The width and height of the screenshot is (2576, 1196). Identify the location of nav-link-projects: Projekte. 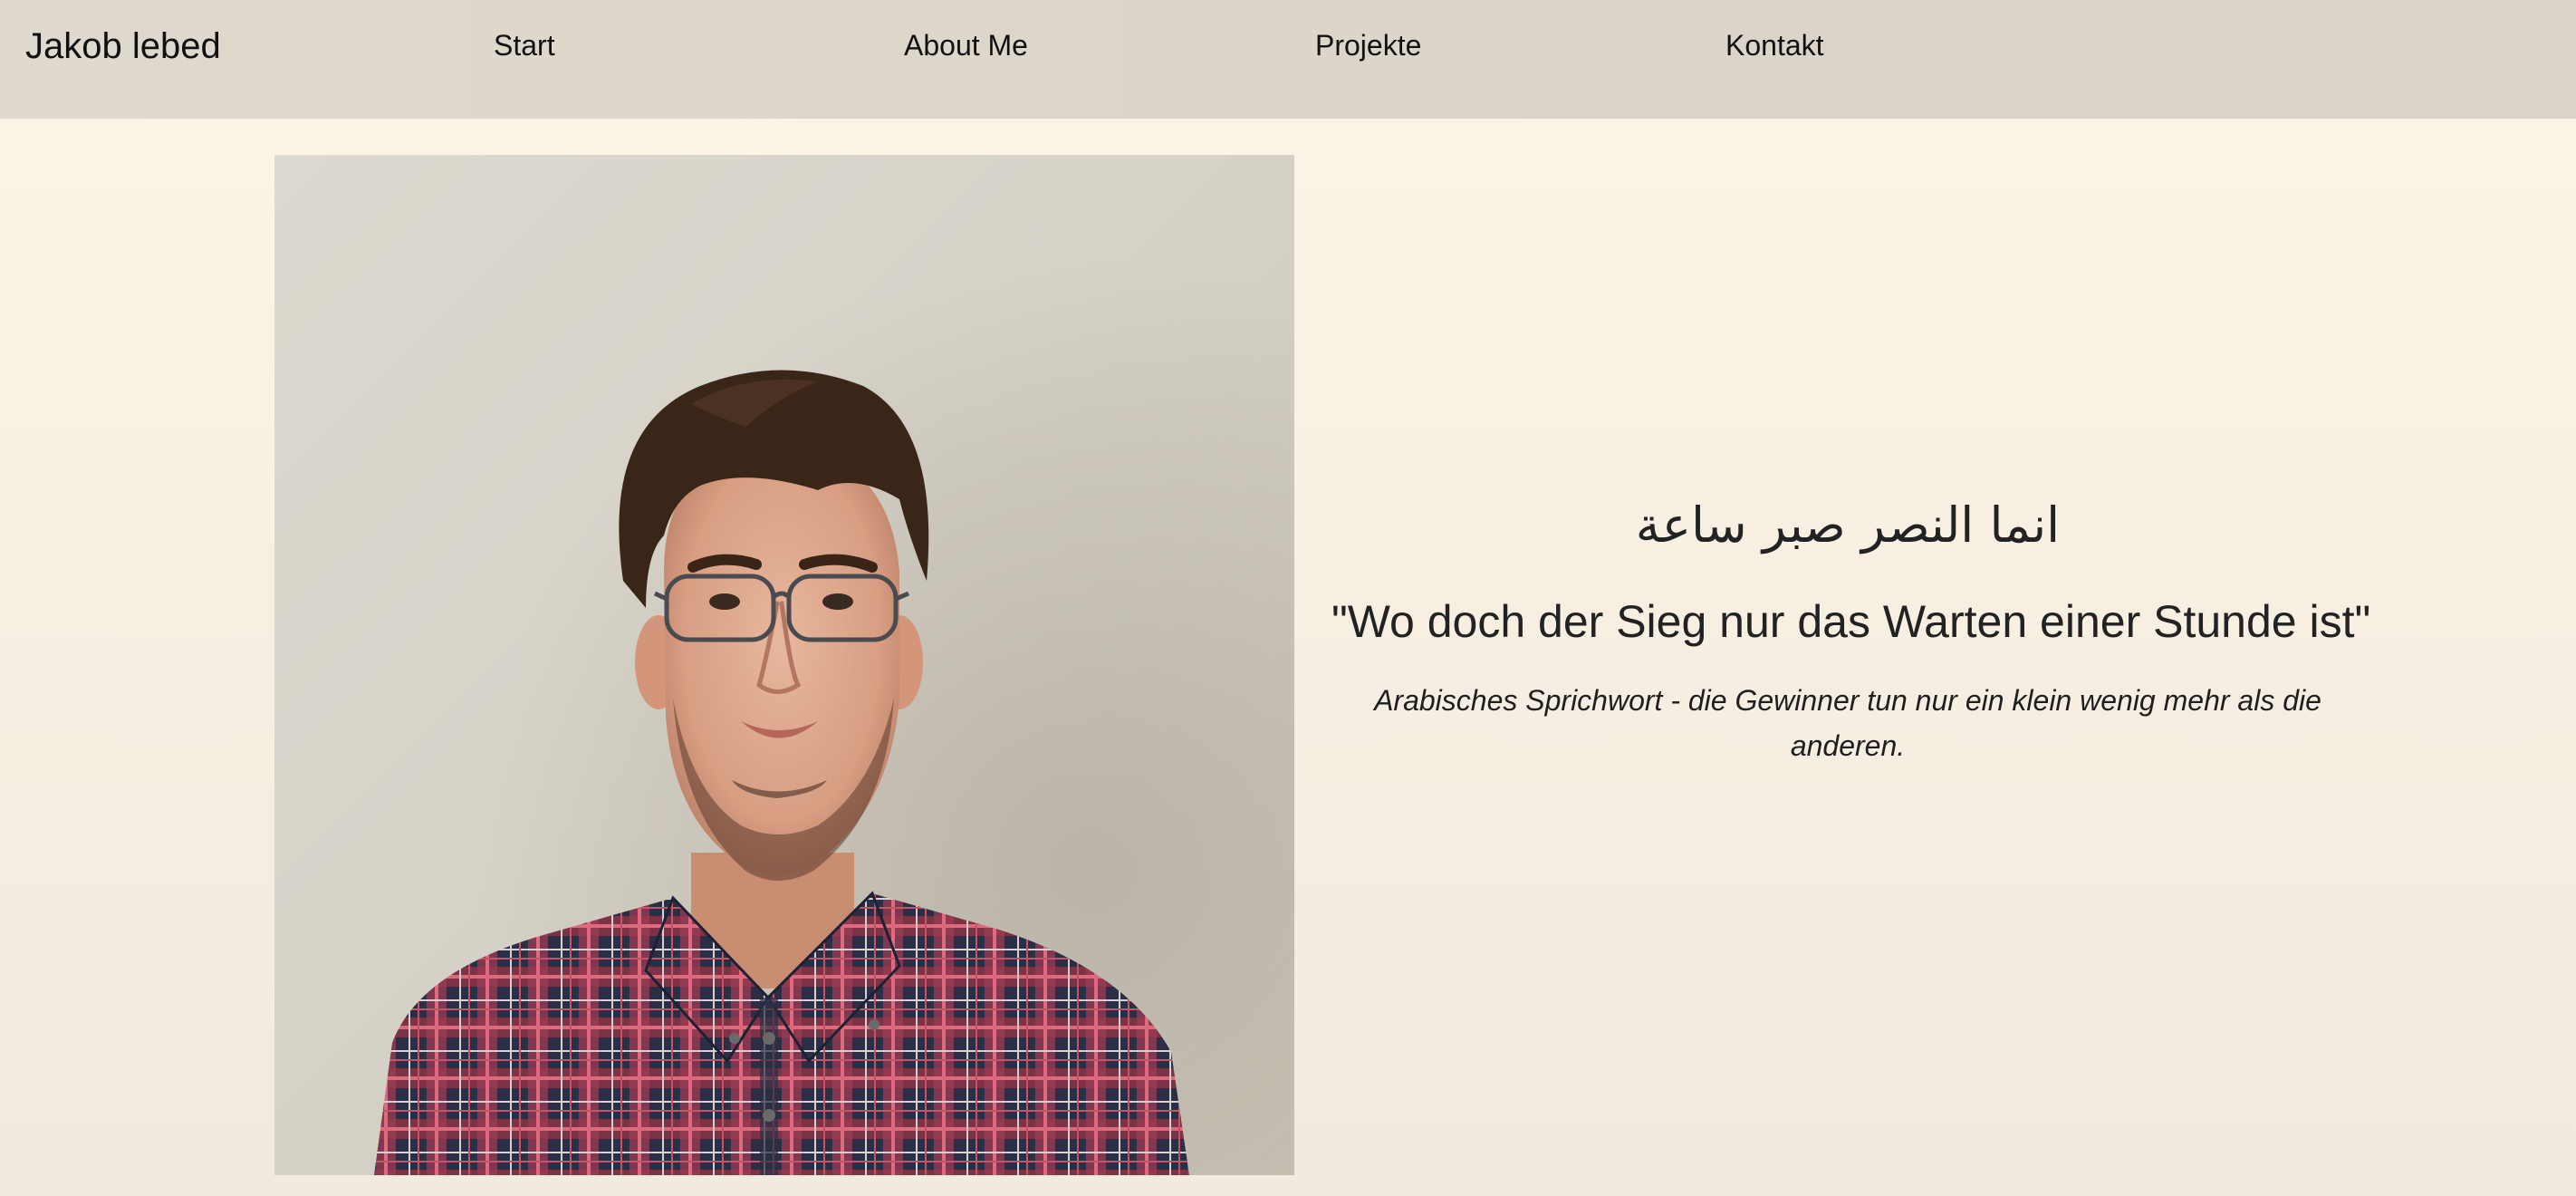
(1368, 45).